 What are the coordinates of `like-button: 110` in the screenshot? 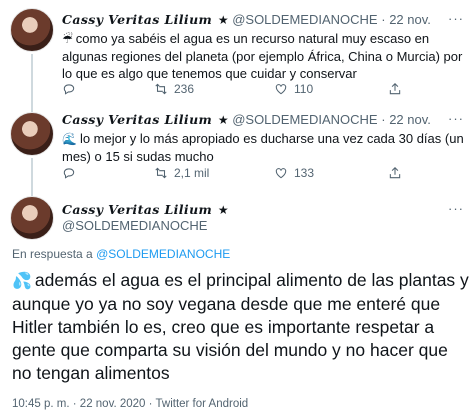 It's located at (293, 89).